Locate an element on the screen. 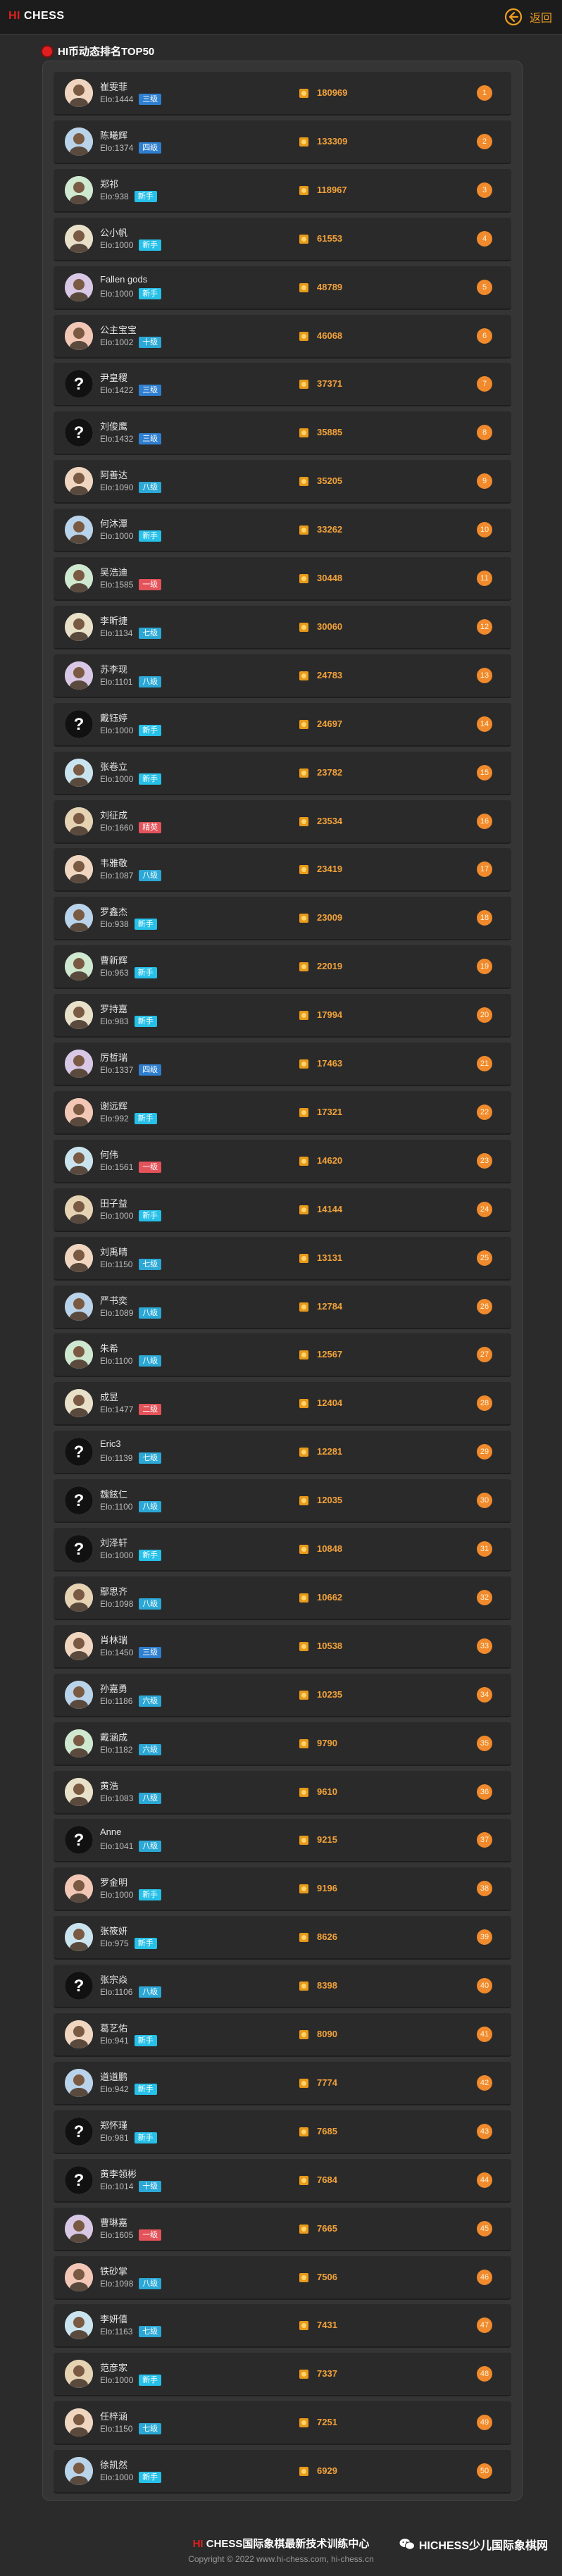 Image resolution: width=562 pixels, height=2576 pixels. player-row: 成昱 Elo:1477 二级 12404 28 is located at coordinates (282, 1404).